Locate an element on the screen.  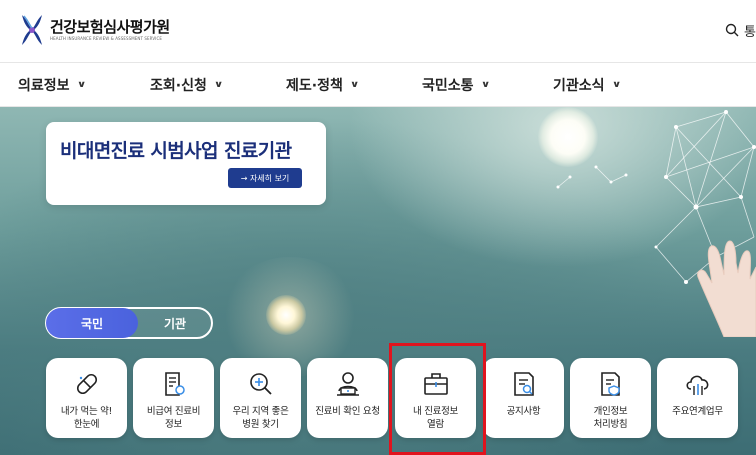
quick-menu-label: 공지사항 is located at coordinates (523, 411).